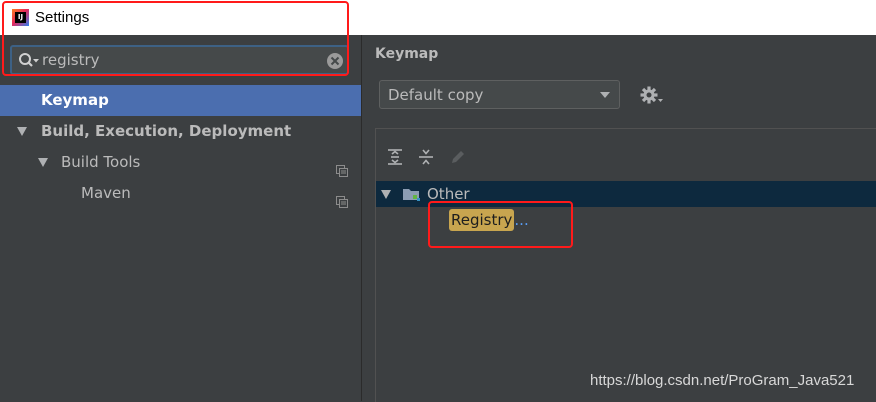  Describe the element at coordinates (499, 94) in the screenshot. I see `keymap-scheme-dropdown: Default copy` at that location.